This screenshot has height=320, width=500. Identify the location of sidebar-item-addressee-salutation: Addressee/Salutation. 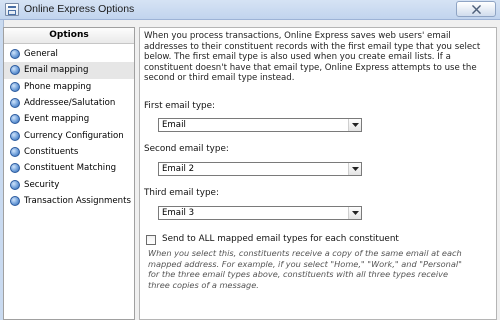
(69, 103).